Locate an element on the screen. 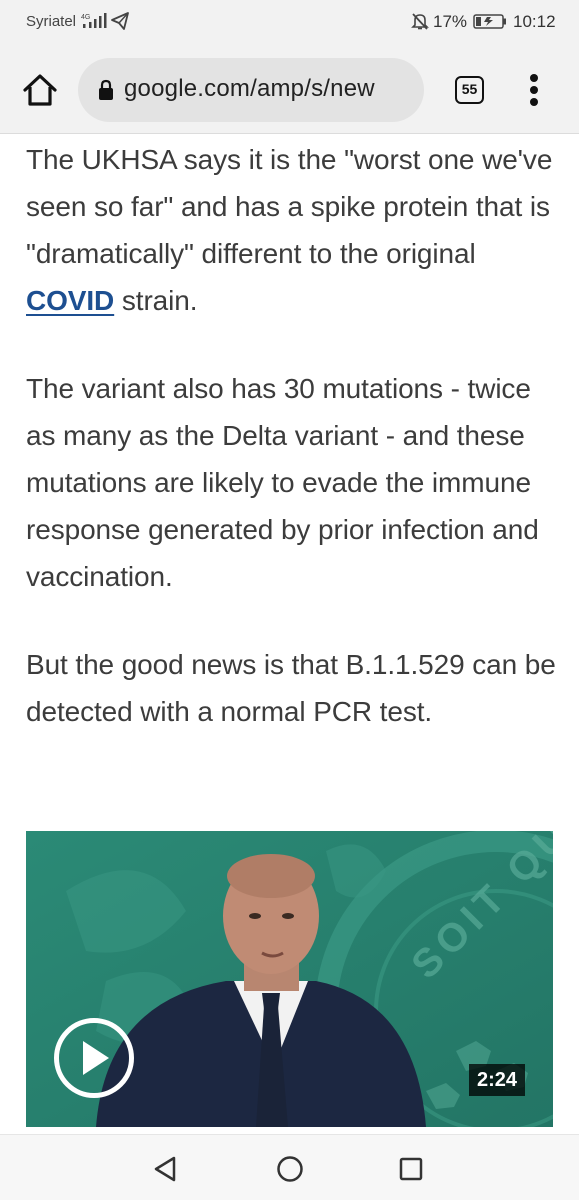  mute-icon is located at coordinates (420, 21).